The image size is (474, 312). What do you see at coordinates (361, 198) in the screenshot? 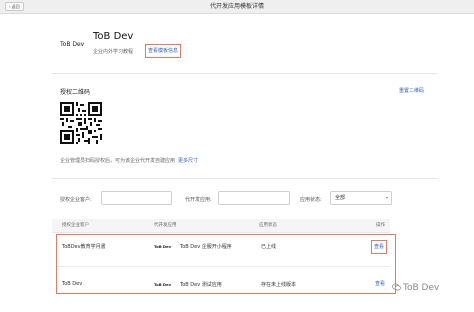
I see `status-filter-select: 全部 ▾` at bounding box center [361, 198].